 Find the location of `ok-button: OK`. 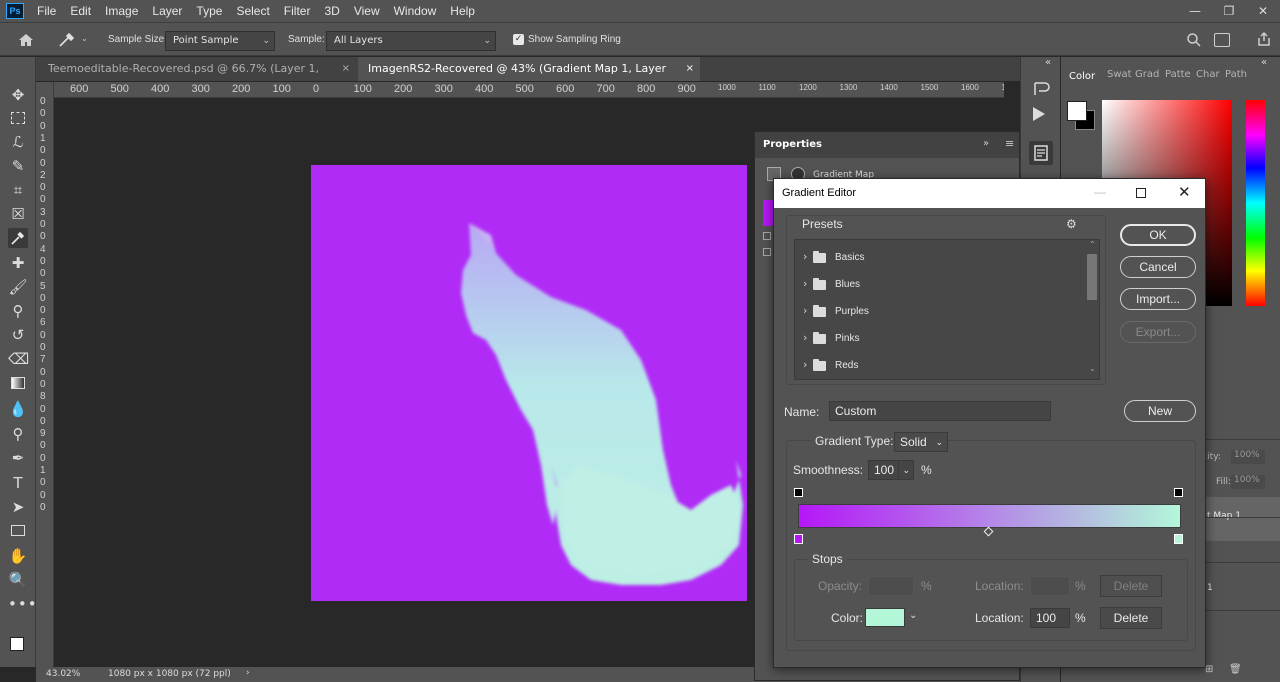

ok-button: OK is located at coordinates (1158, 235).